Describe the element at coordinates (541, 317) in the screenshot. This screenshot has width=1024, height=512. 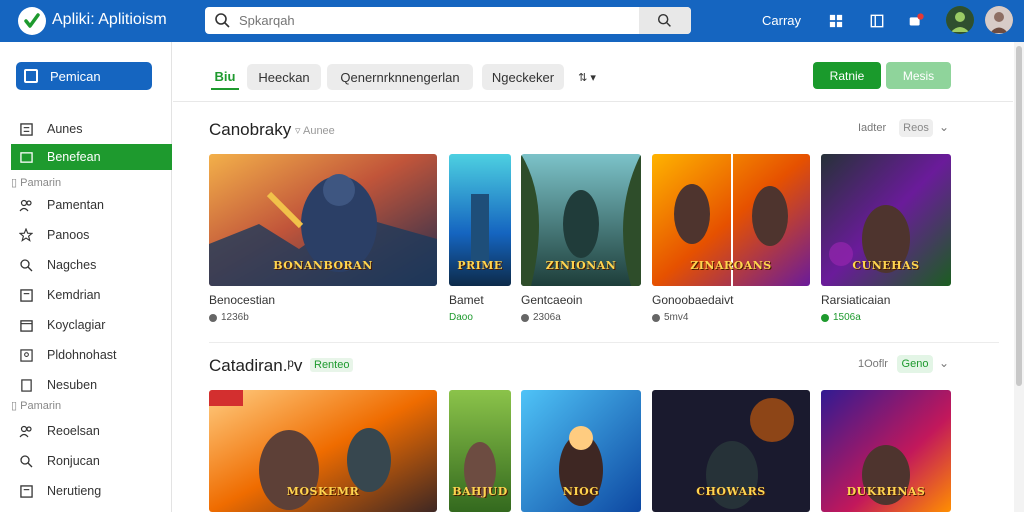
I see `game-meta: 2306a` at that location.